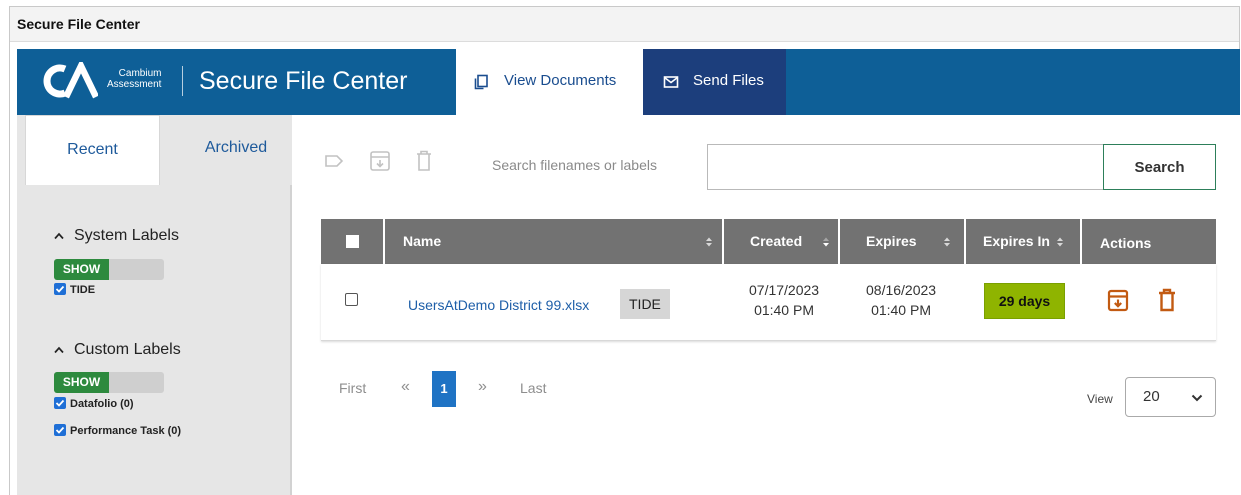 Image resolution: width=1241 pixels, height=495 pixels. I want to click on logo-text: Cambium Assessment, so click(134, 79).